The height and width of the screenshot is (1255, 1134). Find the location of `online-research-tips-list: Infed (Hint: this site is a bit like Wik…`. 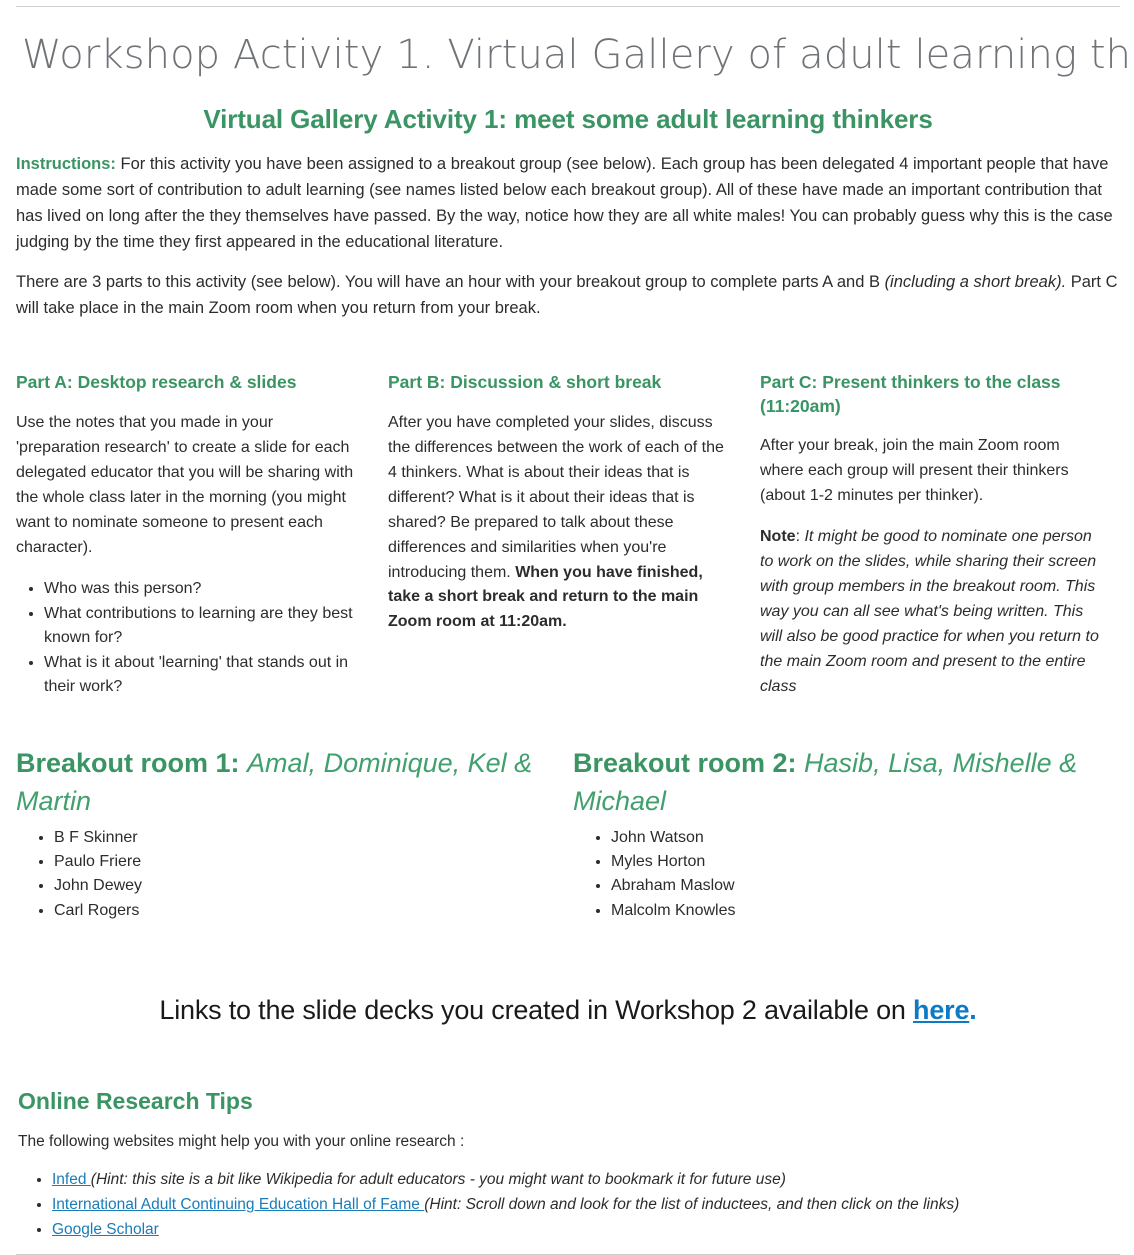

online-research-tips-list: Infed (Hint: this site is a bit like Wik… is located at coordinates (568, 1204).